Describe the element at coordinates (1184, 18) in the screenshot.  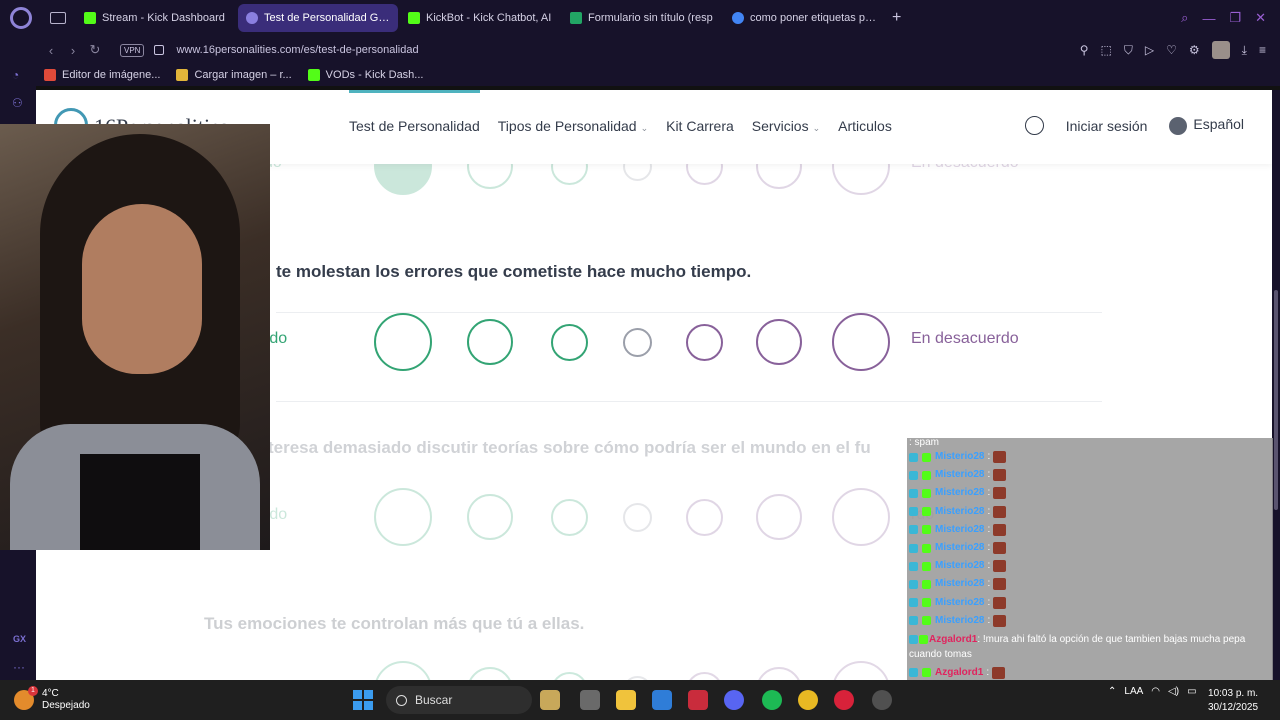
I see `search-tabs-icon: ⌕` at that location.